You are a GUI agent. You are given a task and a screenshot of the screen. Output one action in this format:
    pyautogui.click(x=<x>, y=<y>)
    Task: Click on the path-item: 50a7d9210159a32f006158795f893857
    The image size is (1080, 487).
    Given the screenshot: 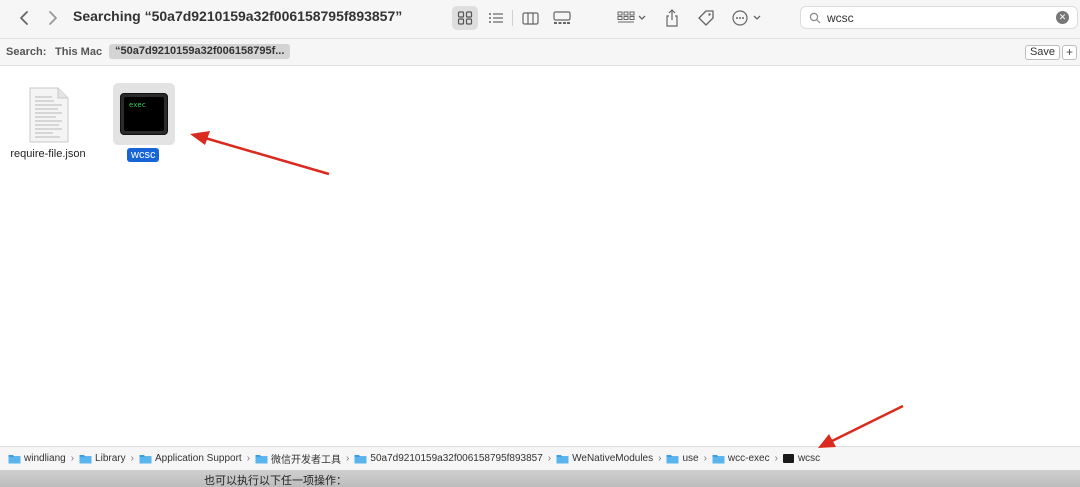 What is the action you would take?
    pyautogui.click(x=448, y=458)
    